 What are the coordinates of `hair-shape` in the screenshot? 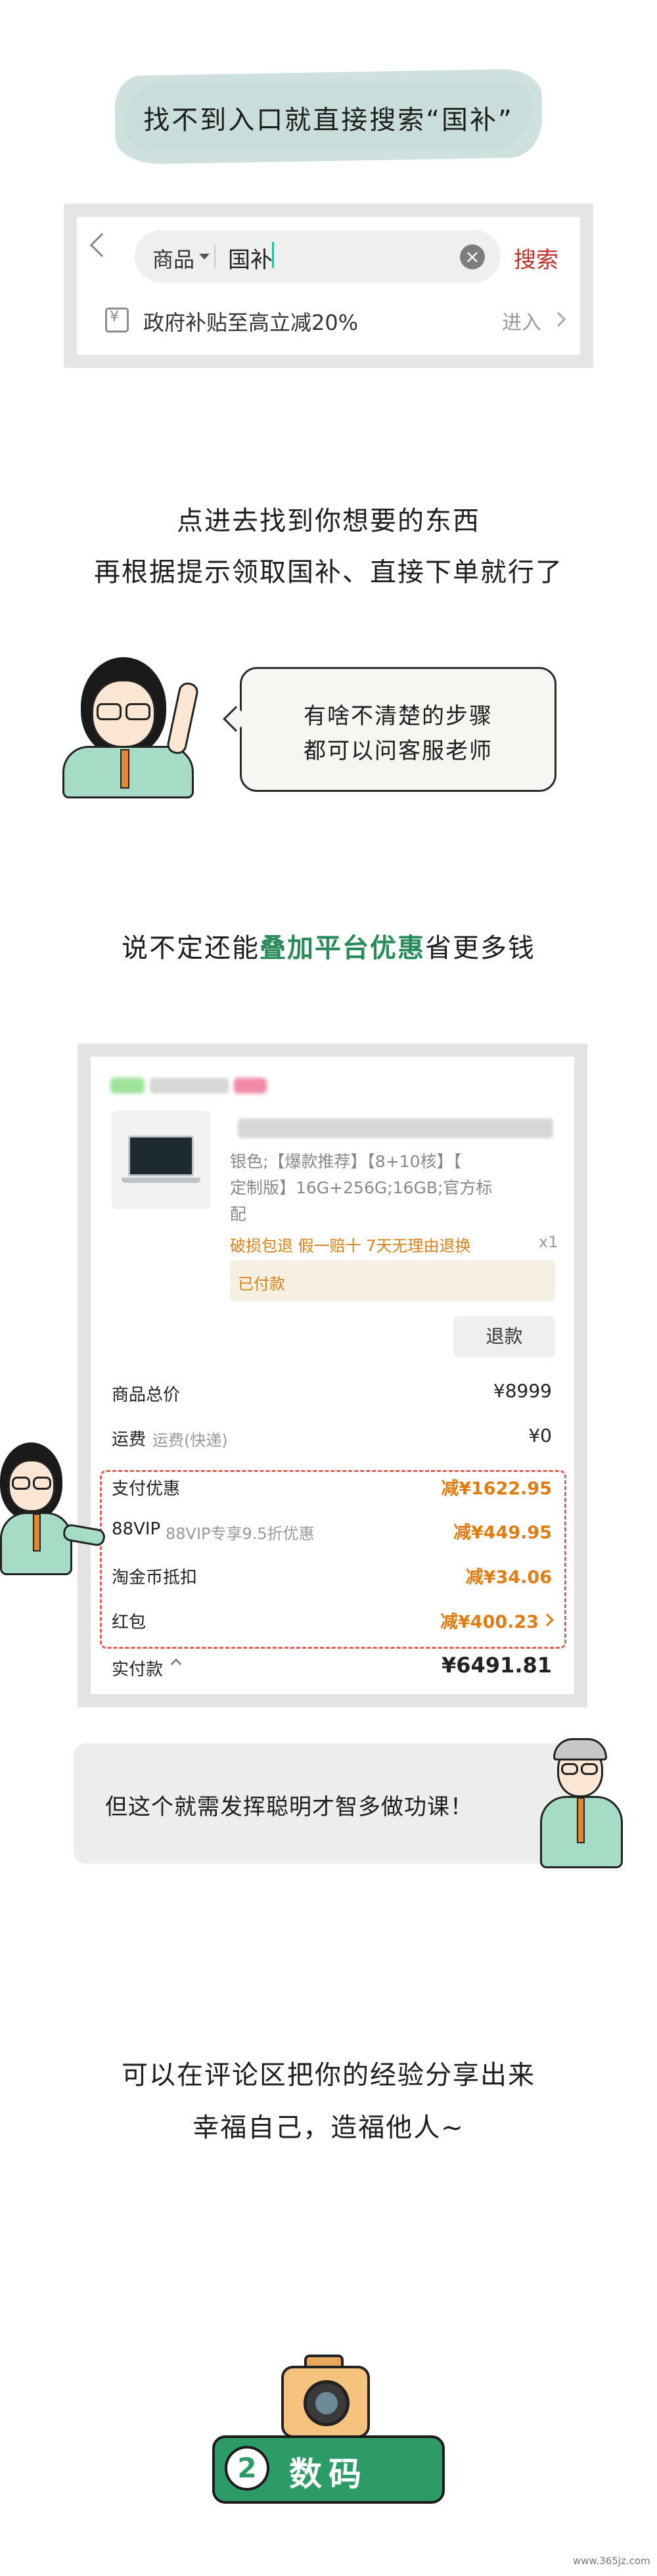 It's located at (580, 1749).